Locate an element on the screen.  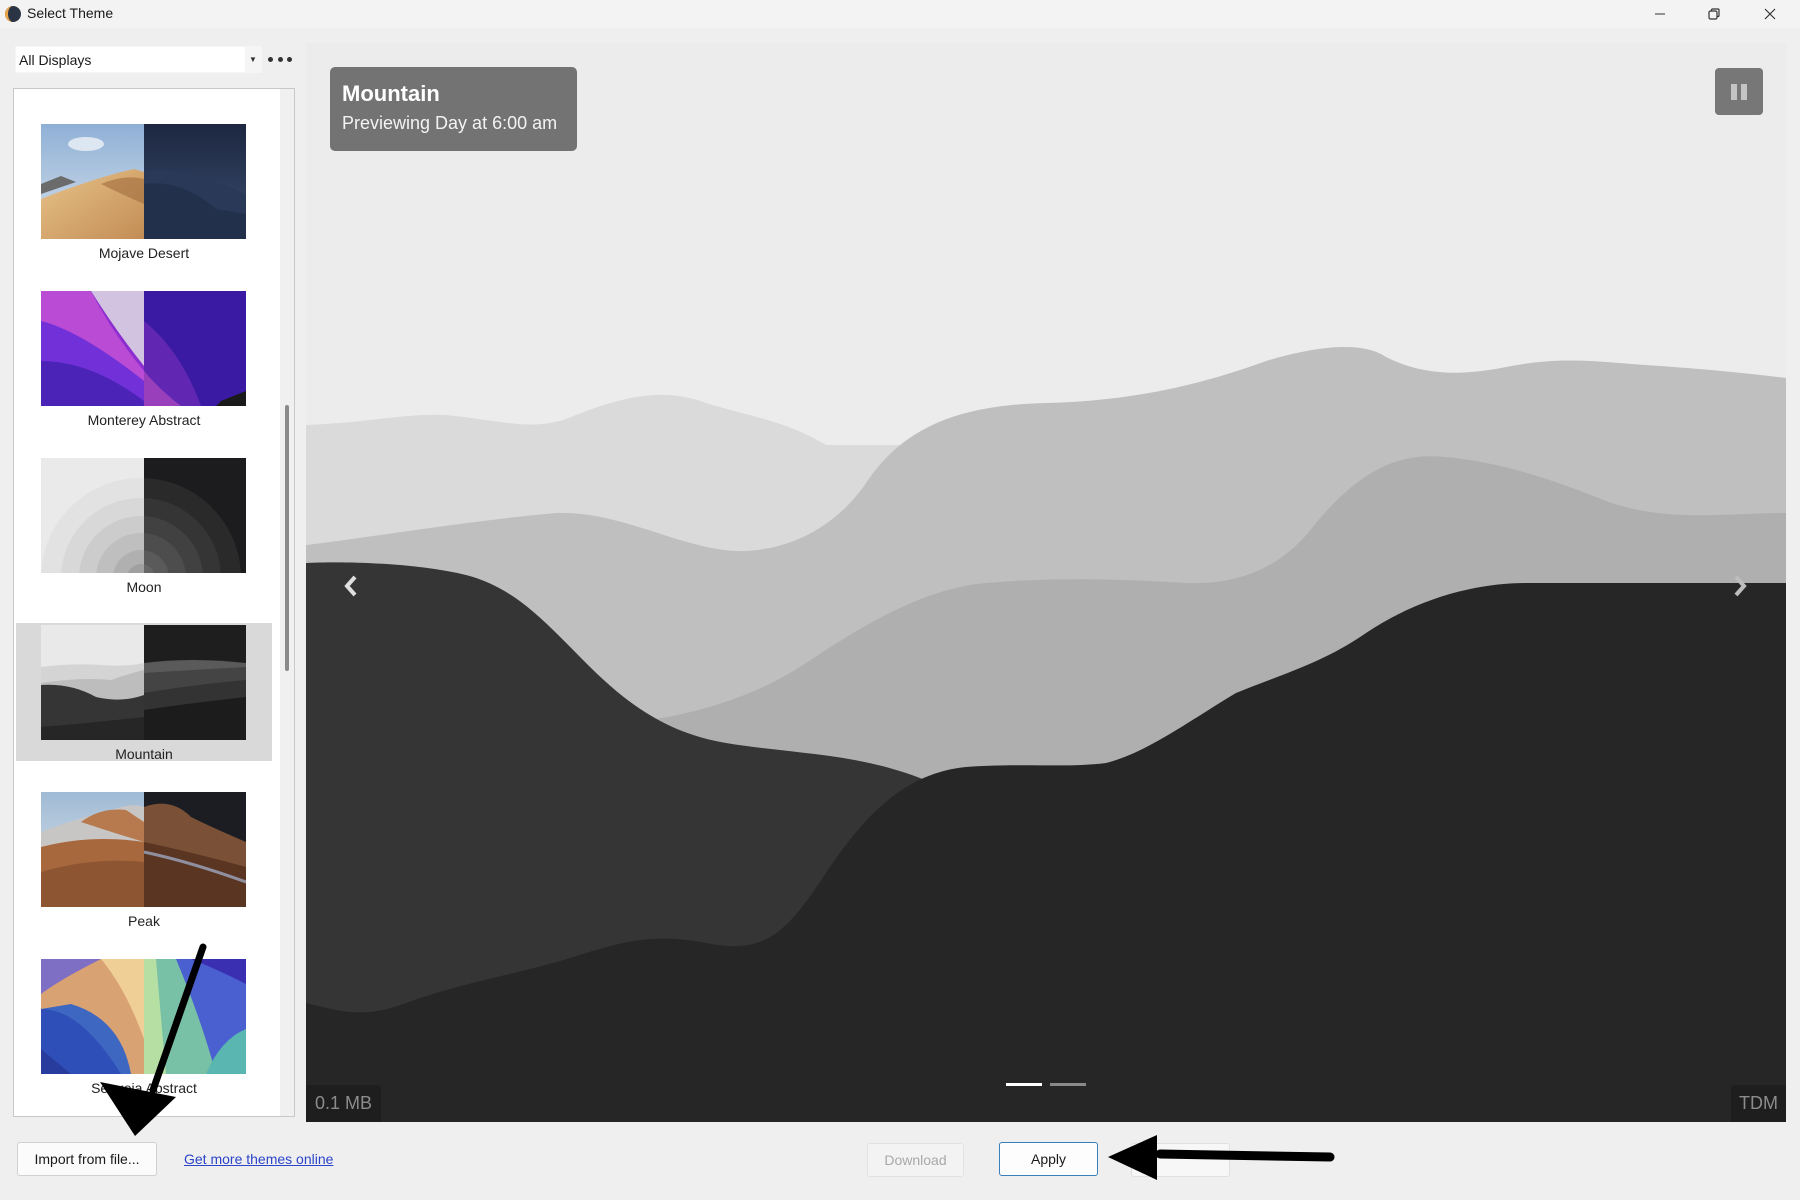
theme-item-mountain: Mountain is located at coordinates (144, 692).